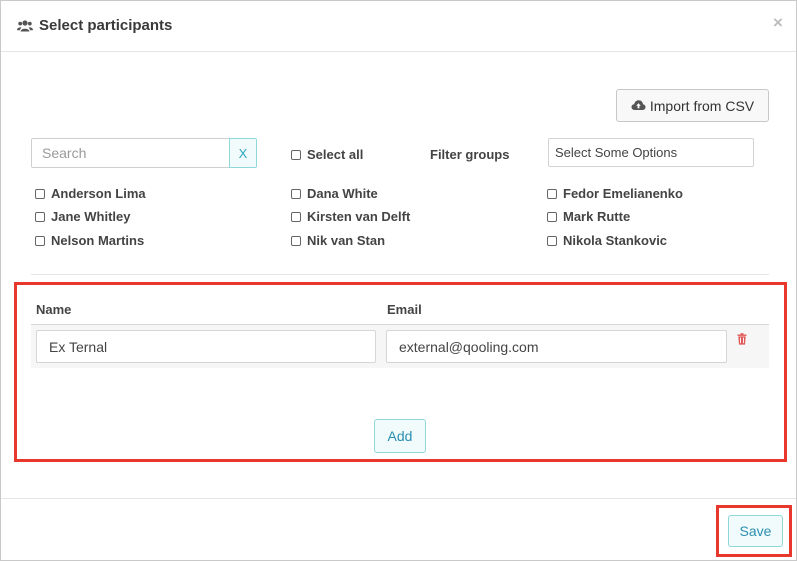 This screenshot has height=561, width=797. Describe the element at coordinates (623, 193) in the screenshot. I see `participant-name: Fedor Emelianenko` at that location.